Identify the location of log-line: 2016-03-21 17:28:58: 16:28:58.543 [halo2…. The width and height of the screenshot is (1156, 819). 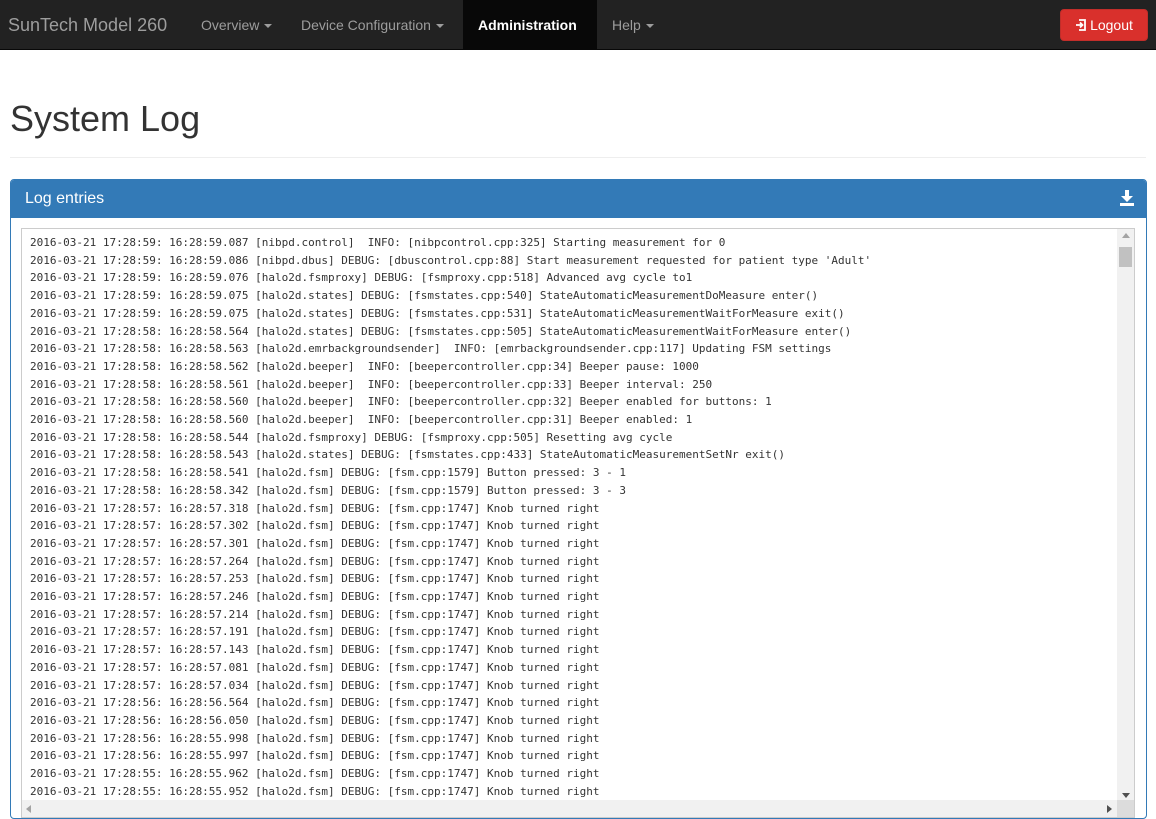
(407, 455).